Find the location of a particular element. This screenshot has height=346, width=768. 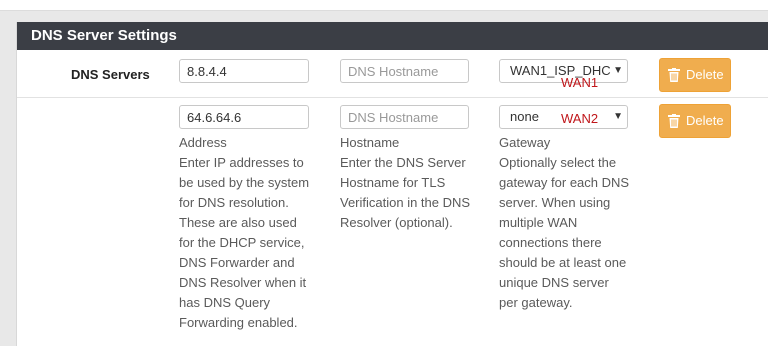

dns-servers-label: DNS Servers is located at coordinates (110, 74).